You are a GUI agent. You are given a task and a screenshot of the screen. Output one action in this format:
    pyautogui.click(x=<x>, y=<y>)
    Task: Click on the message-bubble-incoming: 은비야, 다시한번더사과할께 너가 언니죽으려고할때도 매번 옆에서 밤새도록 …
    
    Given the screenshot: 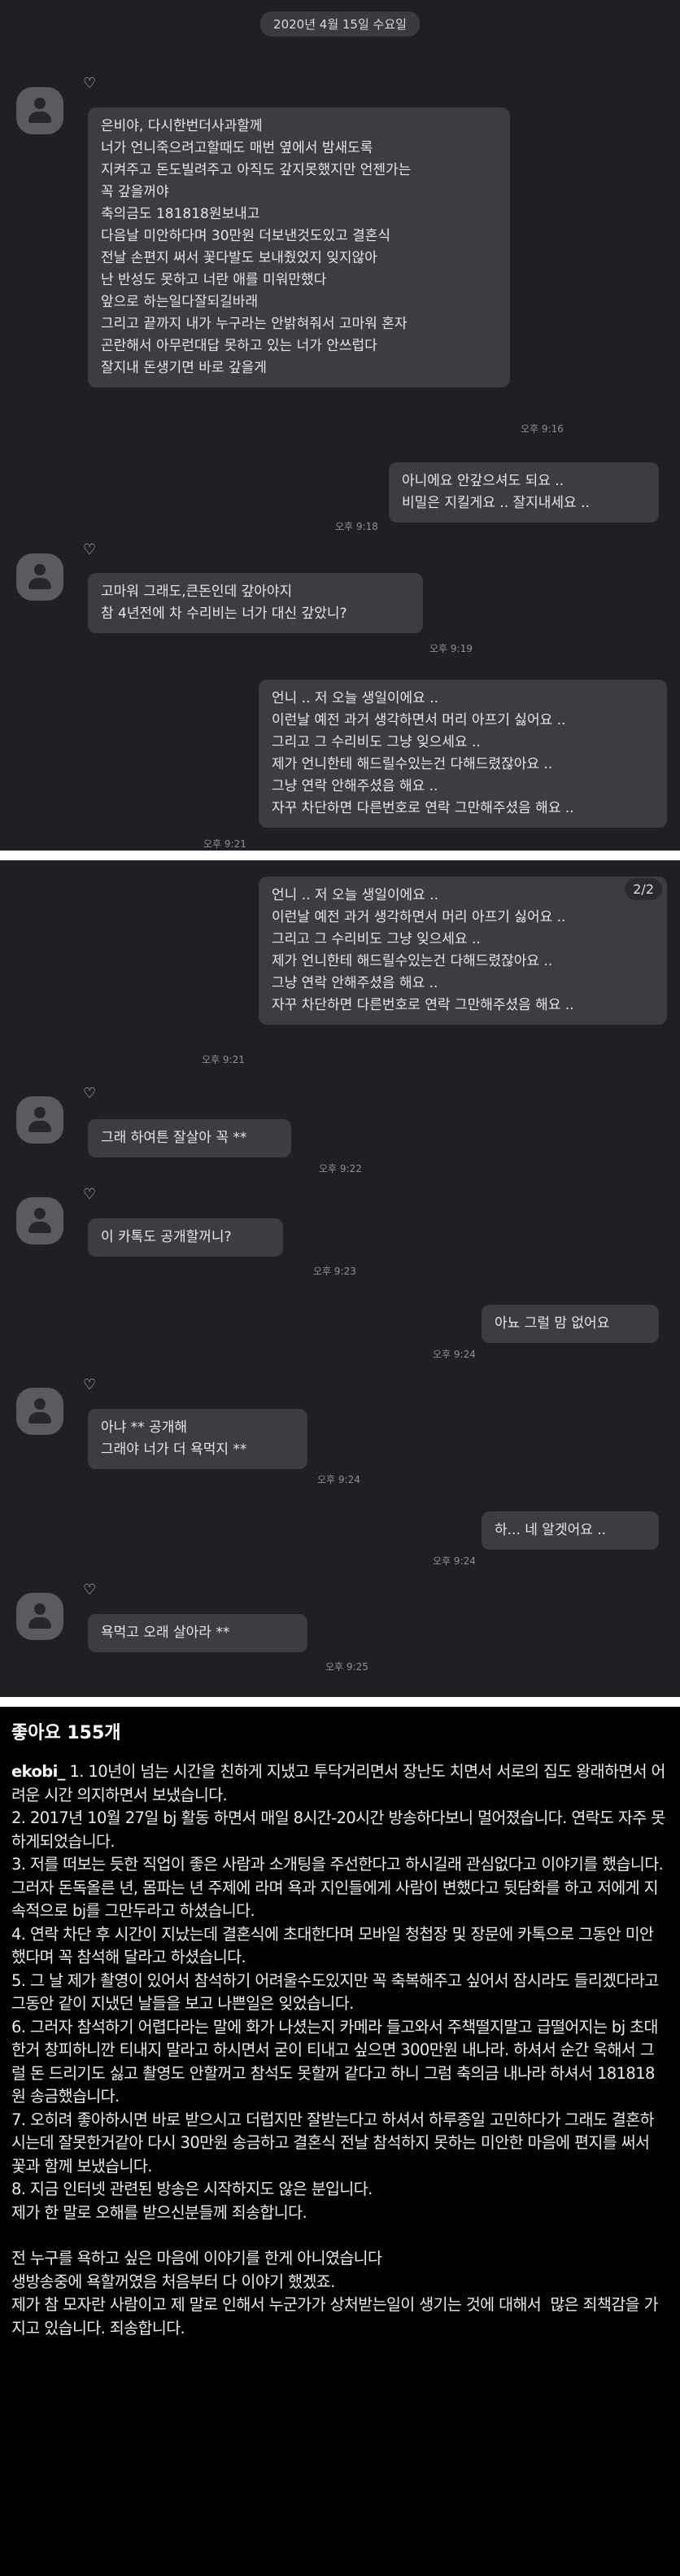 What is the action you would take?
    pyautogui.click(x=299, y=247)
    